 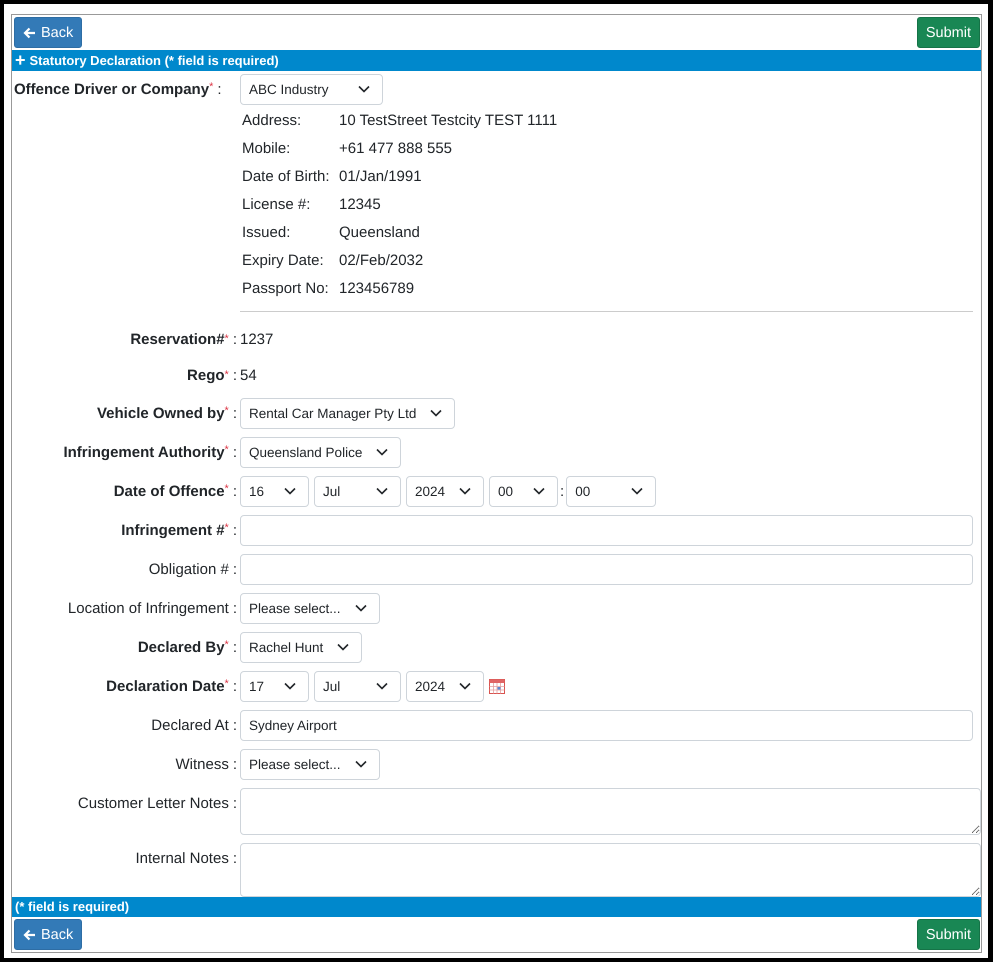 I want to click on detail-label: Expiry Date:, so click(x=283, y=260).